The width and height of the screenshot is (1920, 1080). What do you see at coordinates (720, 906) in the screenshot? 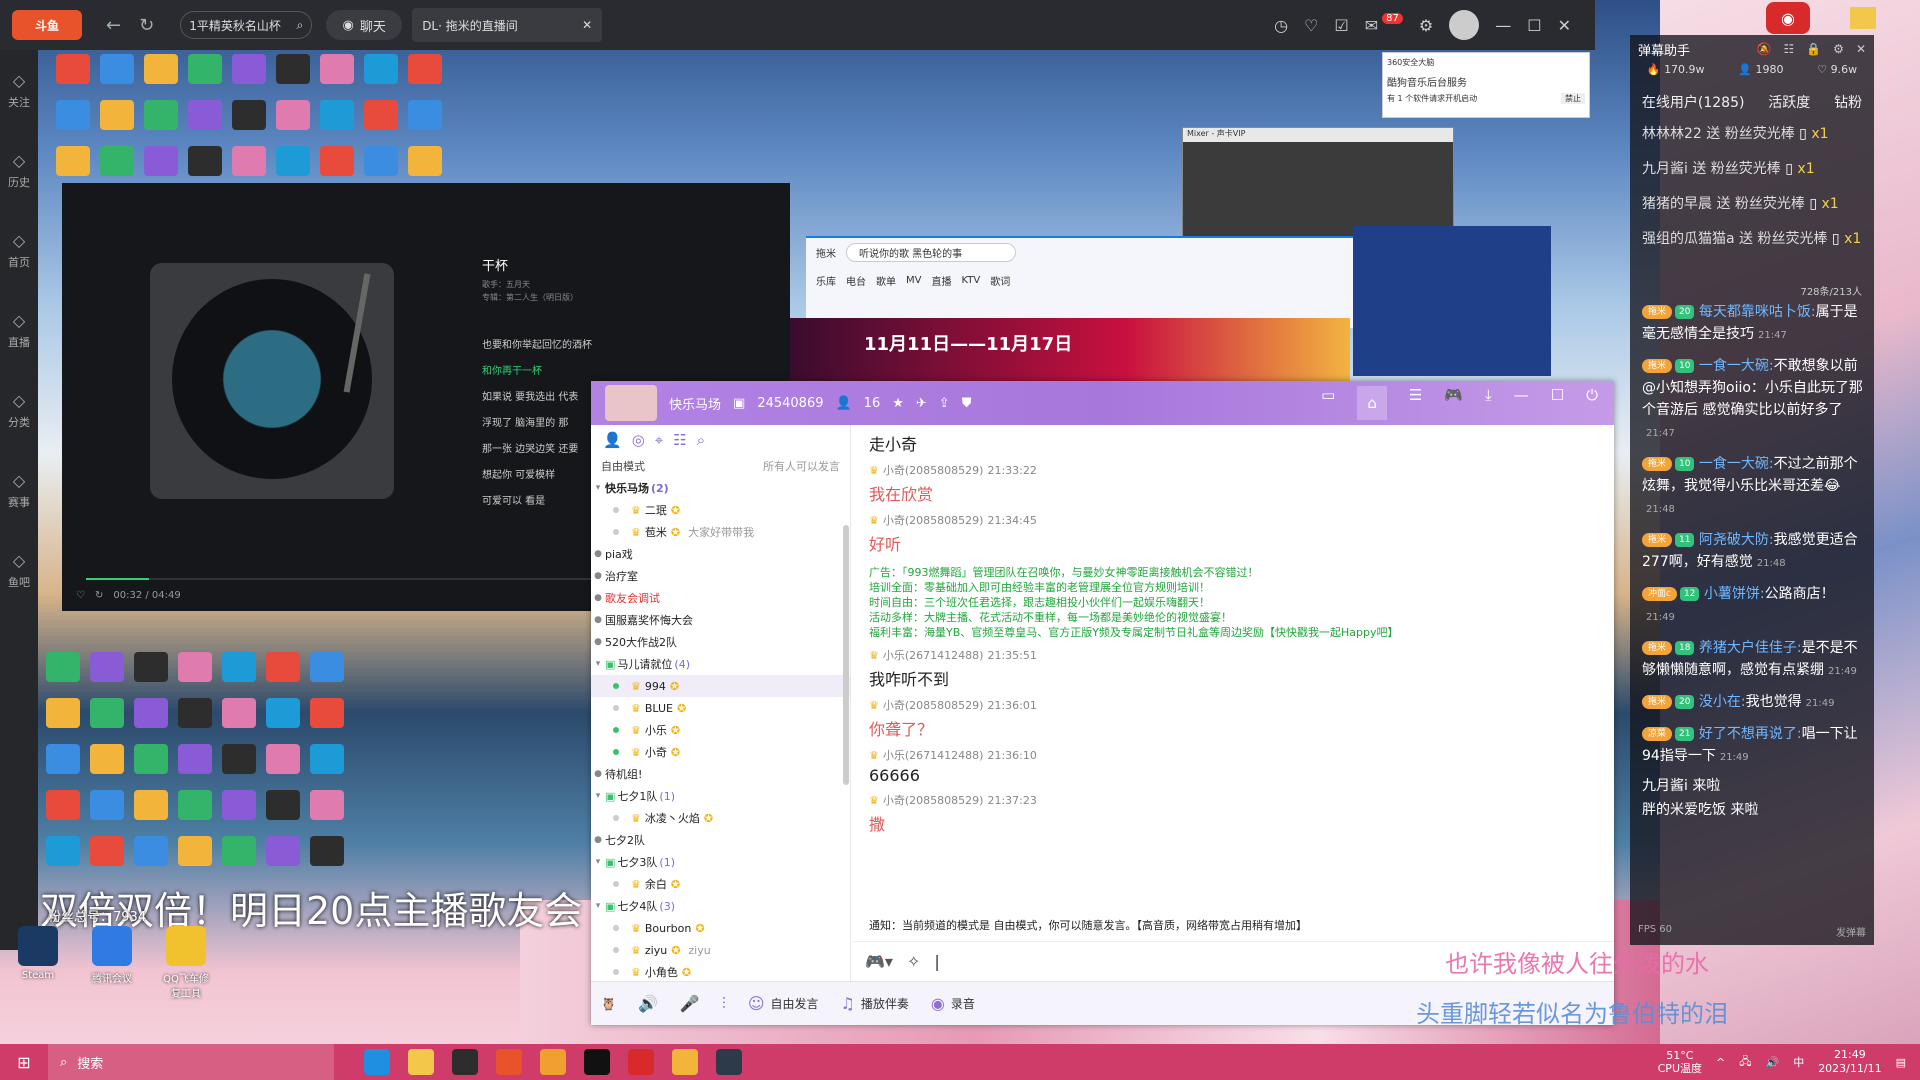
I see `tree-node: ▾ ▣ 七夕4队 (3)` at bounding box center [720, 906].